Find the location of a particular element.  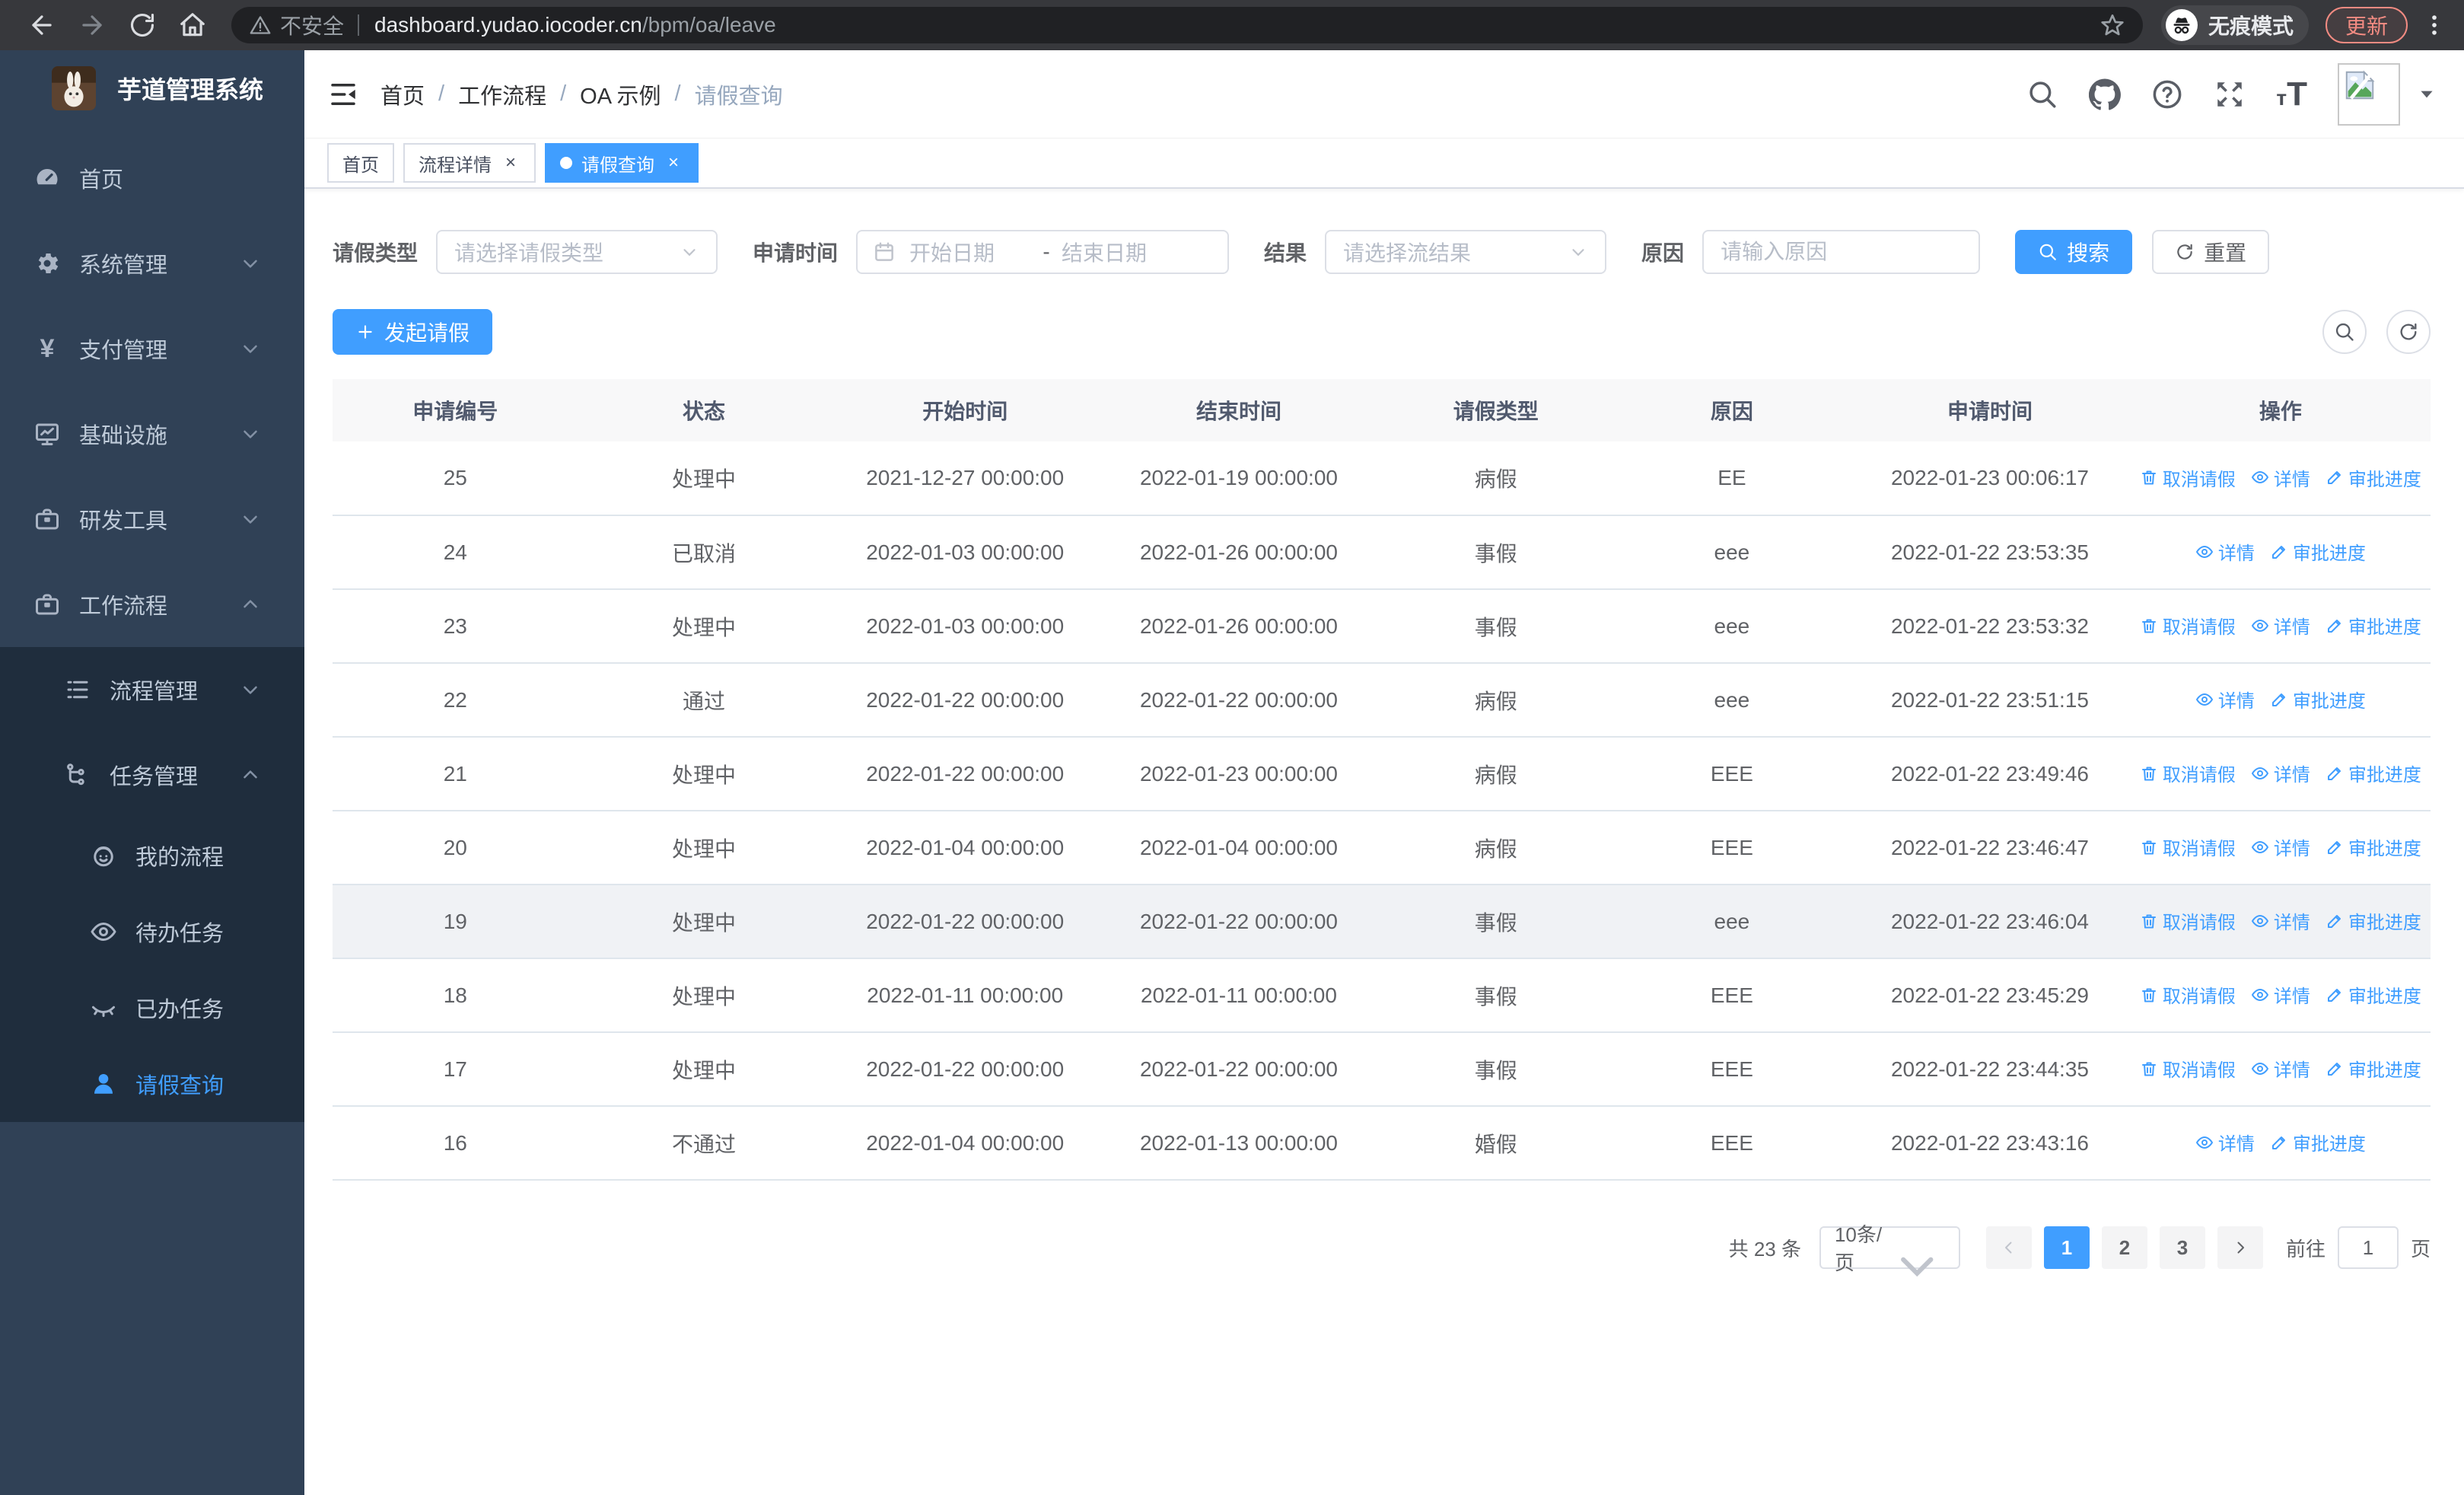

apply-time-range-input: 开始日期 - 结束日期 is located at coordinates (1043, 252).